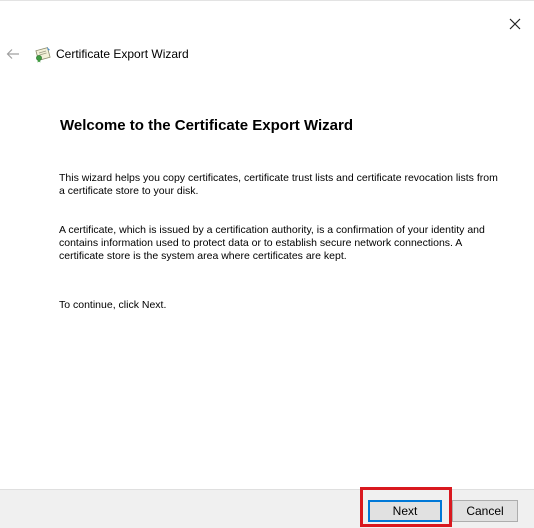 Image resolution: width=534 pixels, height=528 pixels. Describe the element at coordinates (267, 54) in the screenshot. I see `wizard-header: Certificate Export Wizard` at that location.